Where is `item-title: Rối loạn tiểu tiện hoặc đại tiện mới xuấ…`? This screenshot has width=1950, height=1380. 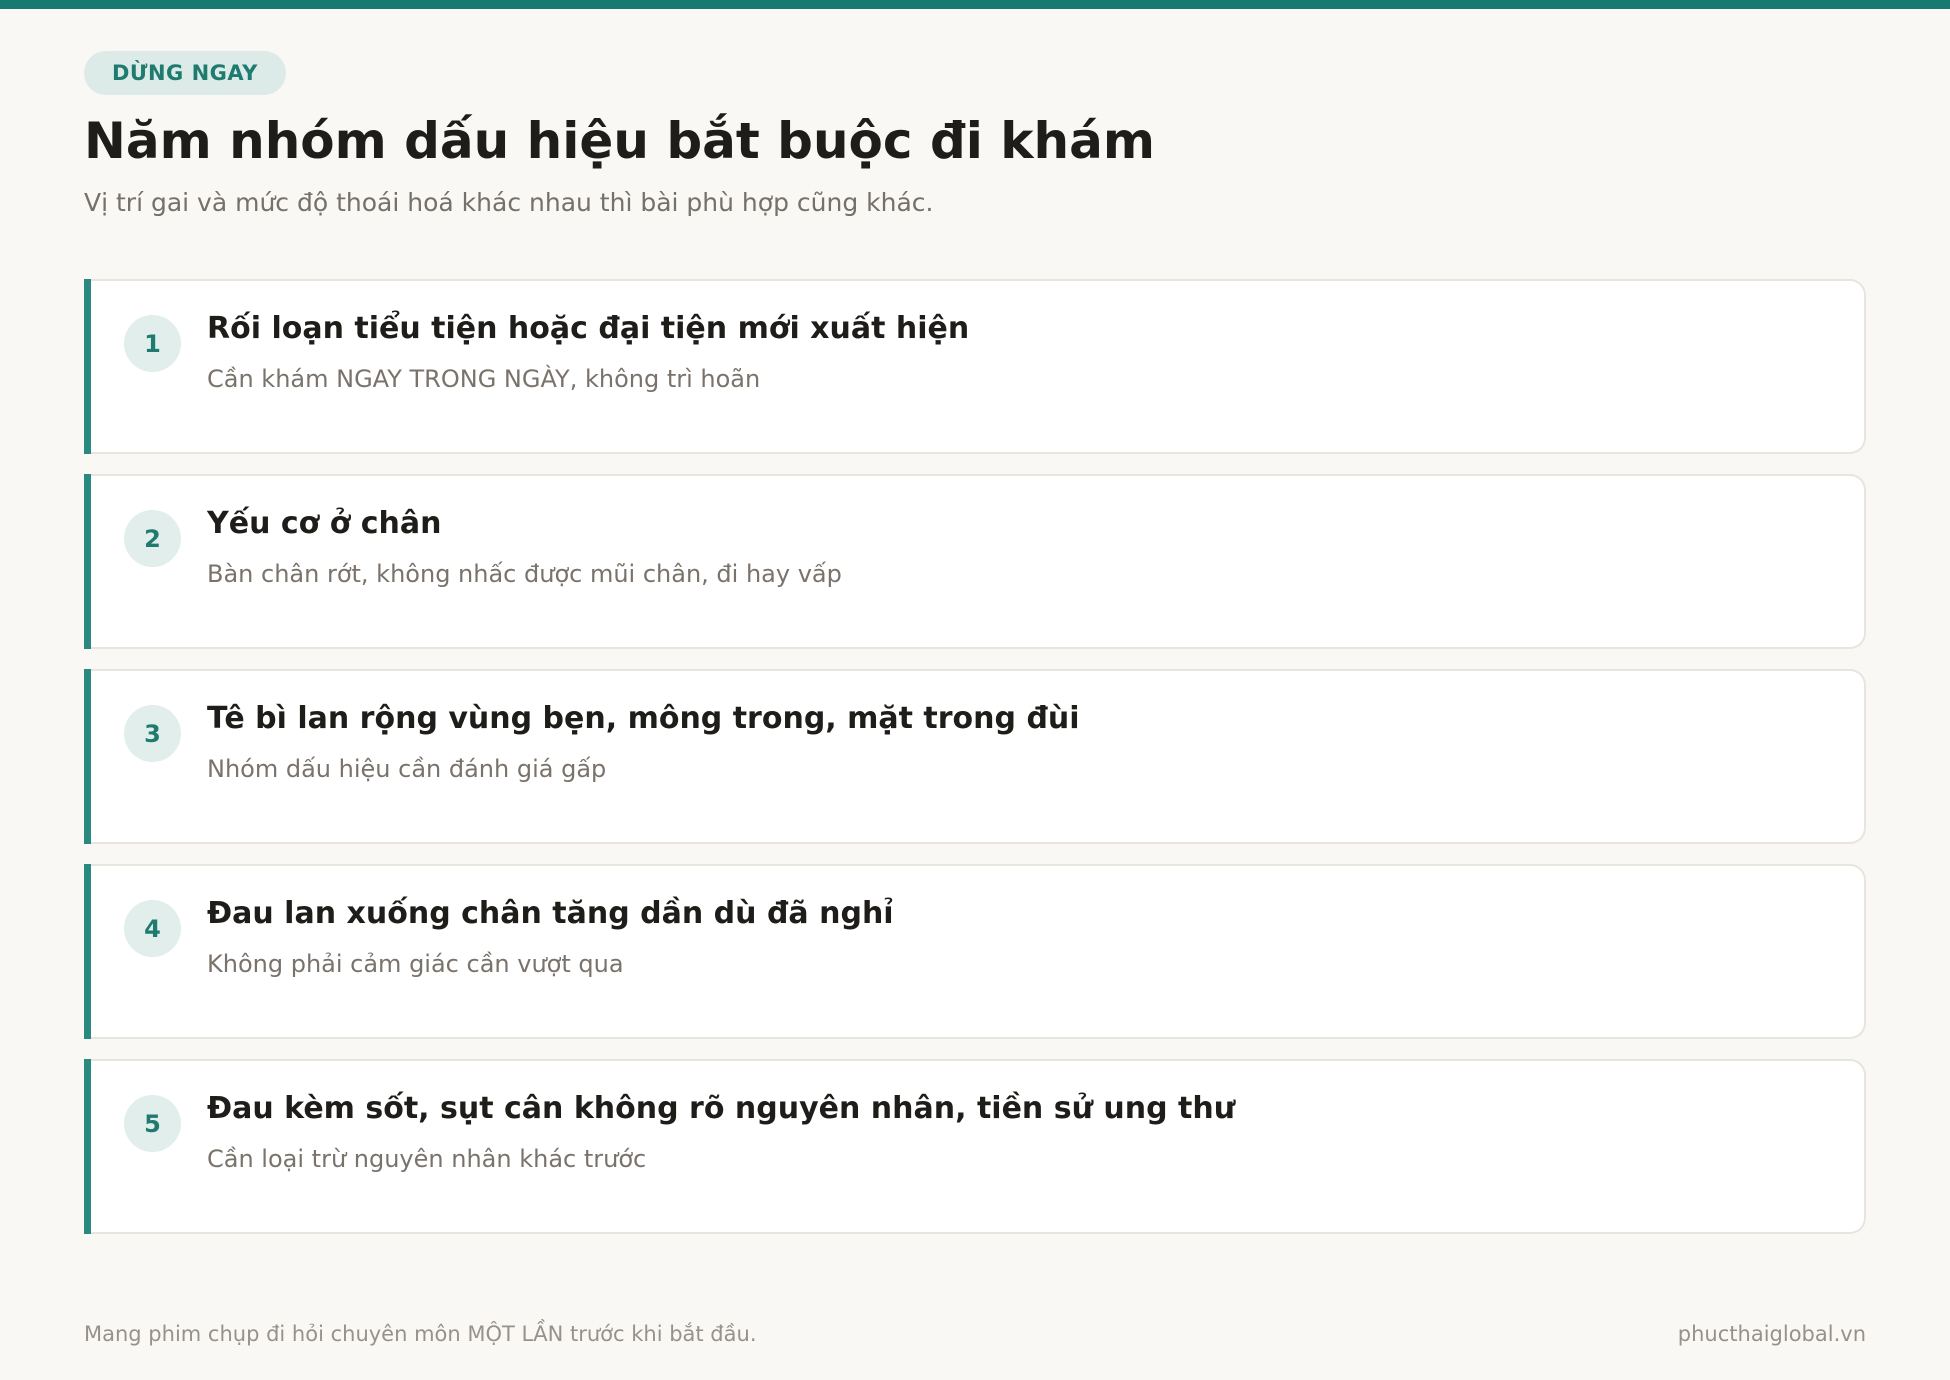 item-title: Rối loạn tiểu tiện hoặc đại tiện mới xuấ… is located at coordinates (588, 328).